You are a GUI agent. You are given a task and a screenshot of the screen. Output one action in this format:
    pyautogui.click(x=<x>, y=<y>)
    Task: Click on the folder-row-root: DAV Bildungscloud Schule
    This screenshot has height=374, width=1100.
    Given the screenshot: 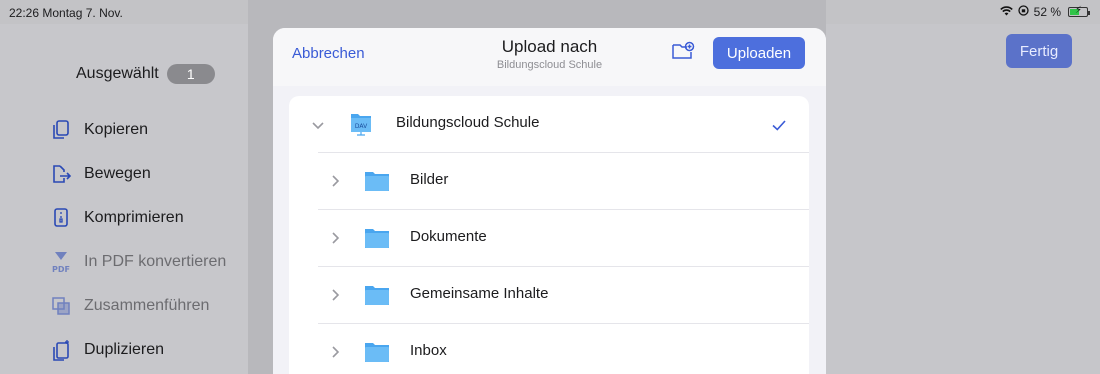 What is the action you would take?
    pyautogui.click(x=549, y=124)
    